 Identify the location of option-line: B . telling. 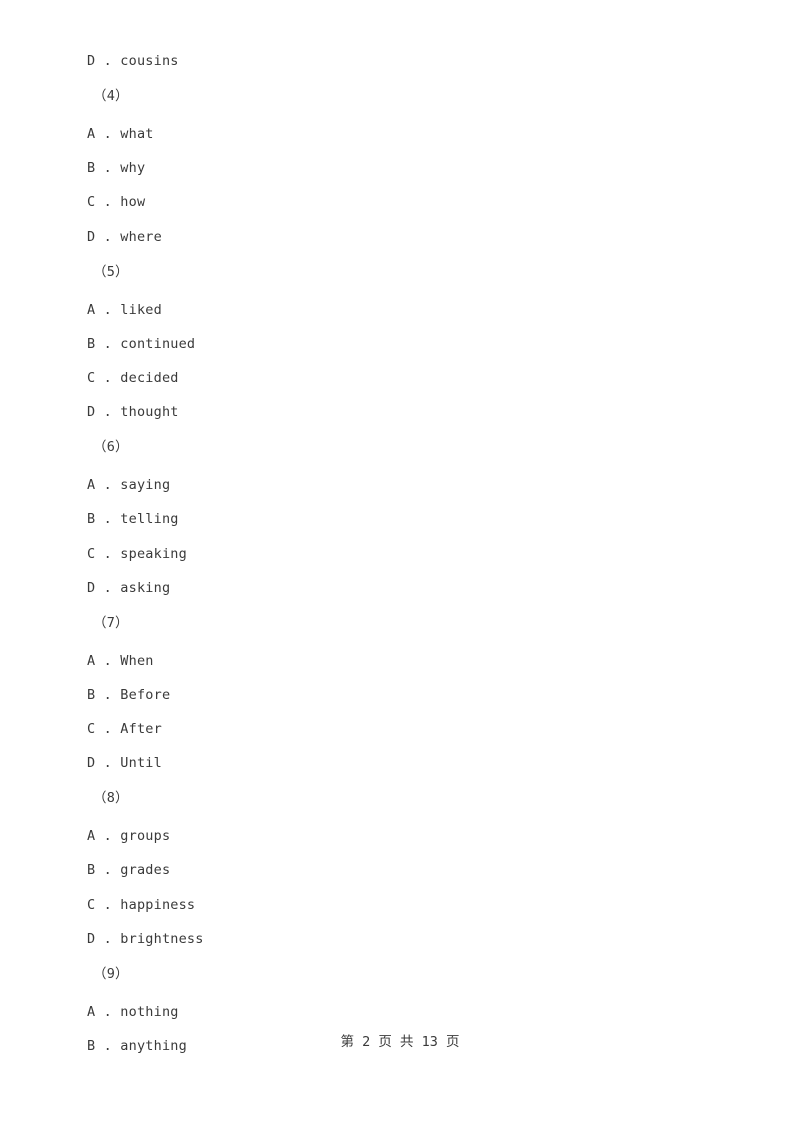
(133, 519).